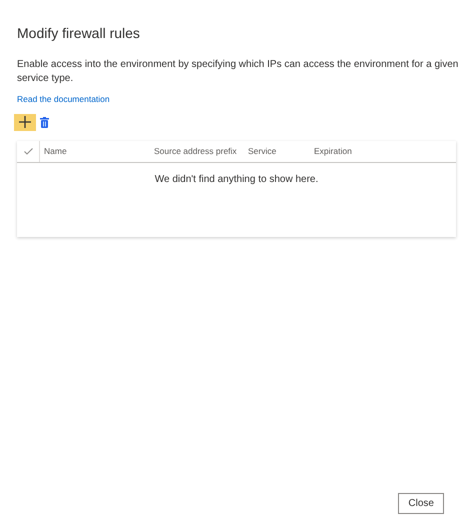  What do you see at coordinates (197, 151) in the screenshot?
I see `column-header: Source address prefix` at bounding box center [197, 151].